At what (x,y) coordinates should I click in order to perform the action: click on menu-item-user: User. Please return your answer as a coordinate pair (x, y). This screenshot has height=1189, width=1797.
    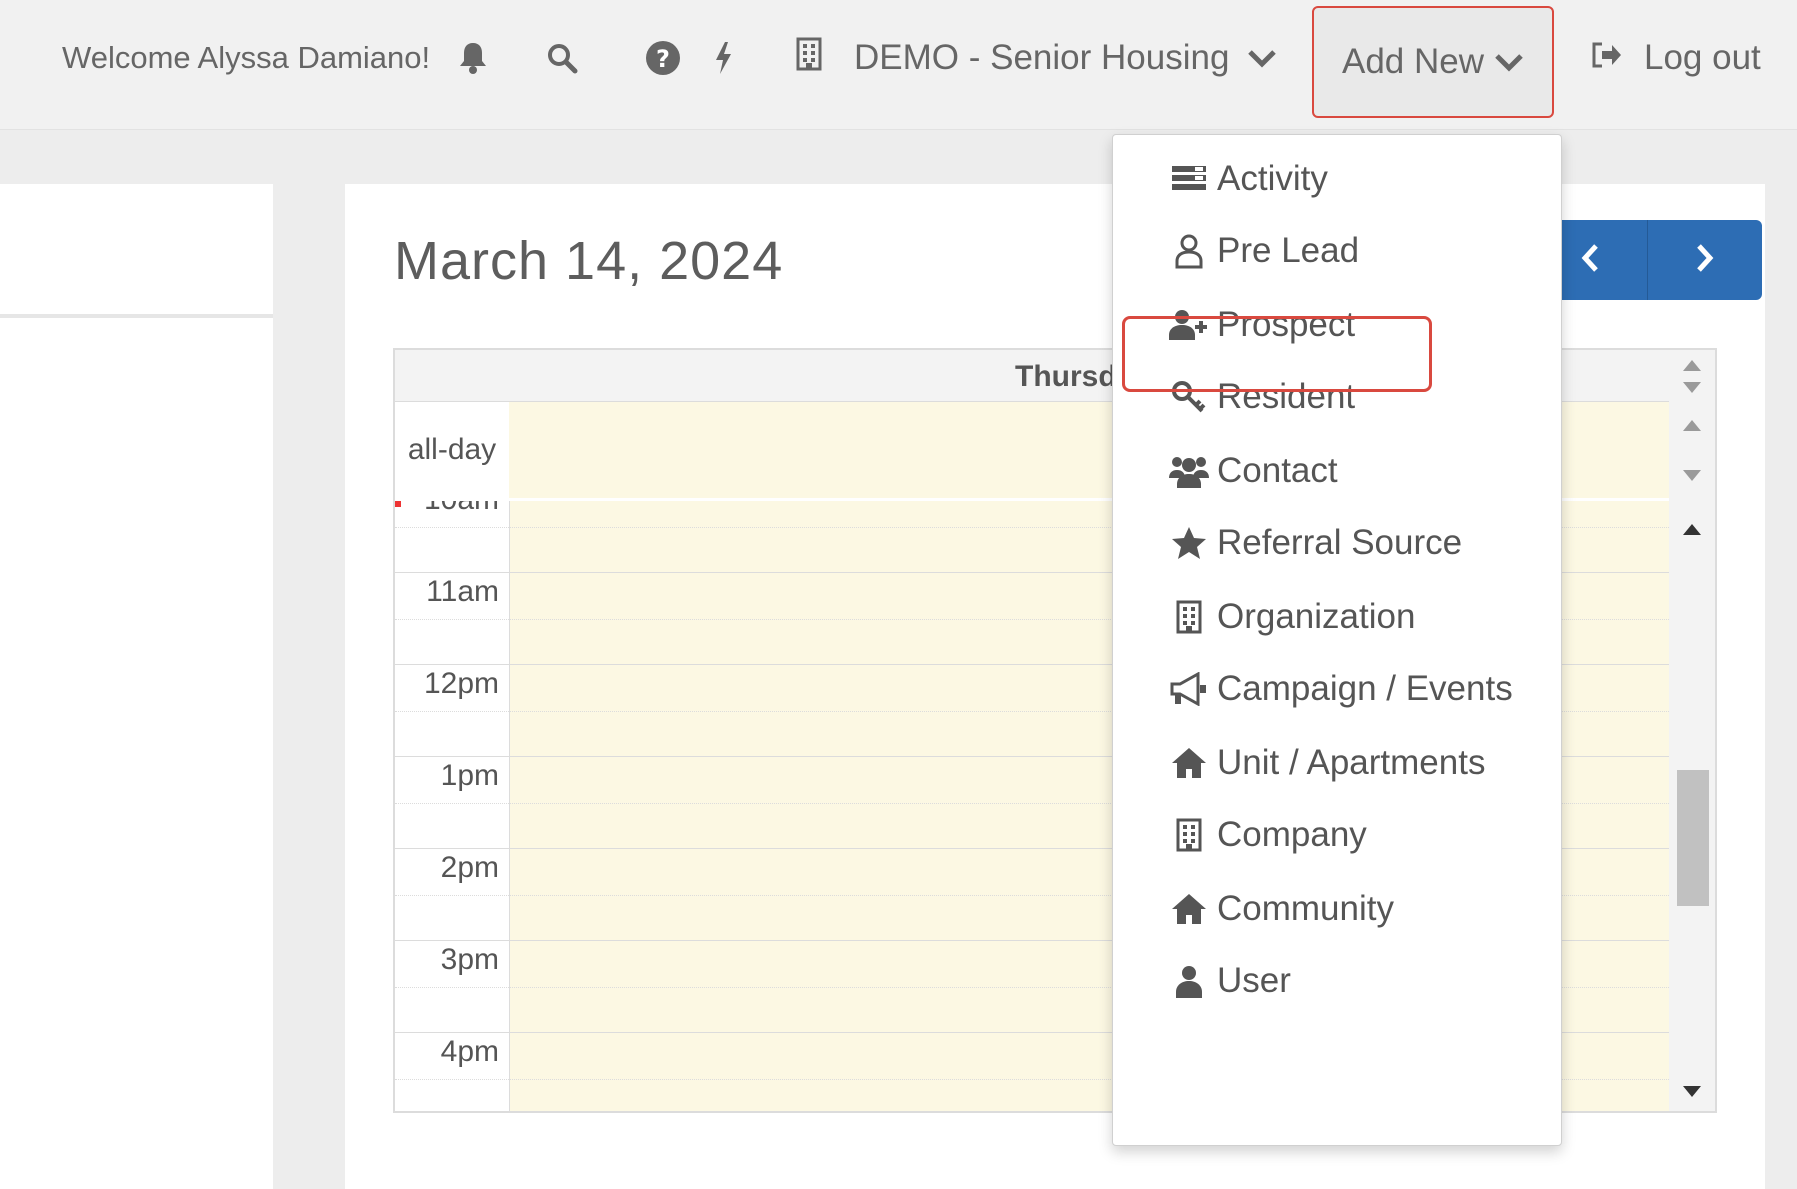
    Looking at the image, I should click on (1230, 981).